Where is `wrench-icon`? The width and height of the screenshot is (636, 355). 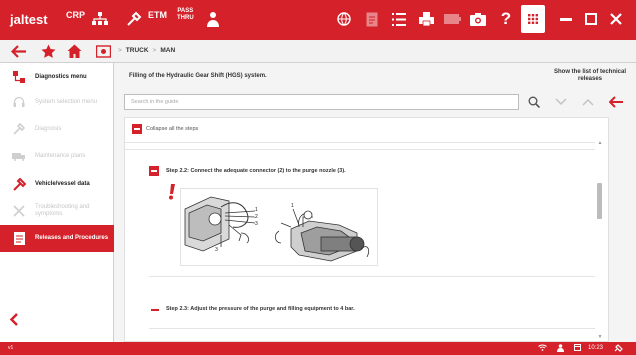 wrench-icon is located at coordinates (19, 129).